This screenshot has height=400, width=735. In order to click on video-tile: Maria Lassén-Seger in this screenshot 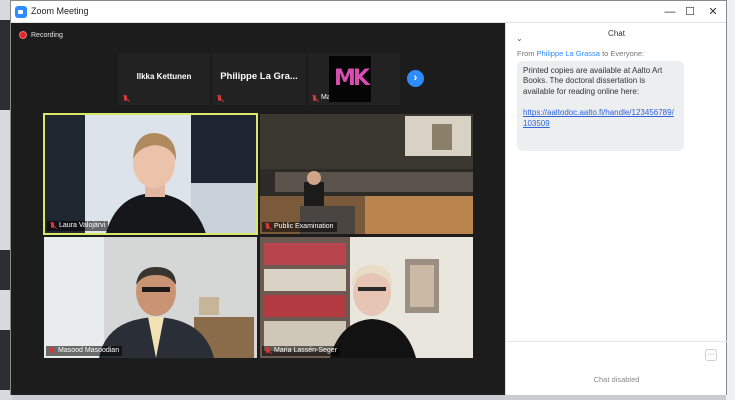, I will do `click(366, 297)`.